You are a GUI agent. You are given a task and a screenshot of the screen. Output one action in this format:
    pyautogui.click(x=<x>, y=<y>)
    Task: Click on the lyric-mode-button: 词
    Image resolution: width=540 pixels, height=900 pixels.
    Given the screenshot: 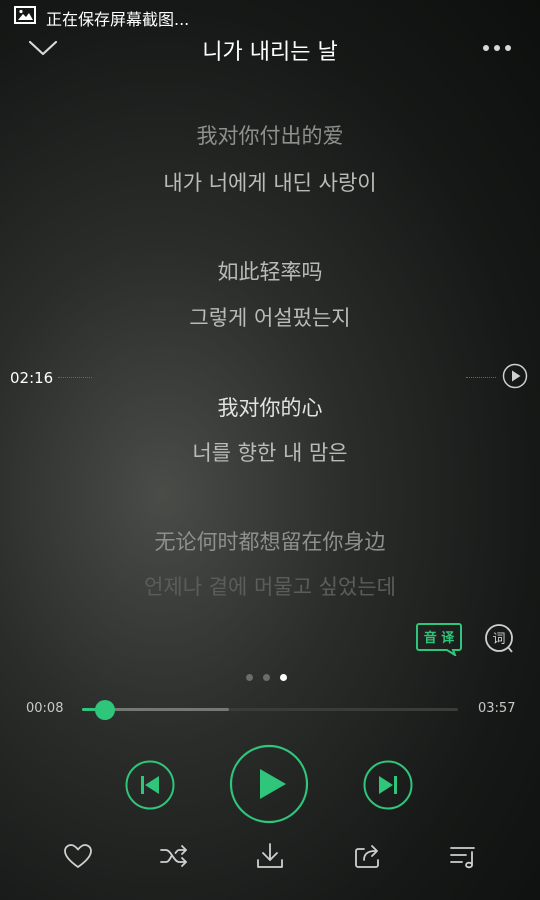 What is the action you would take?
    pyautogui.click(x=499, y=639)
    